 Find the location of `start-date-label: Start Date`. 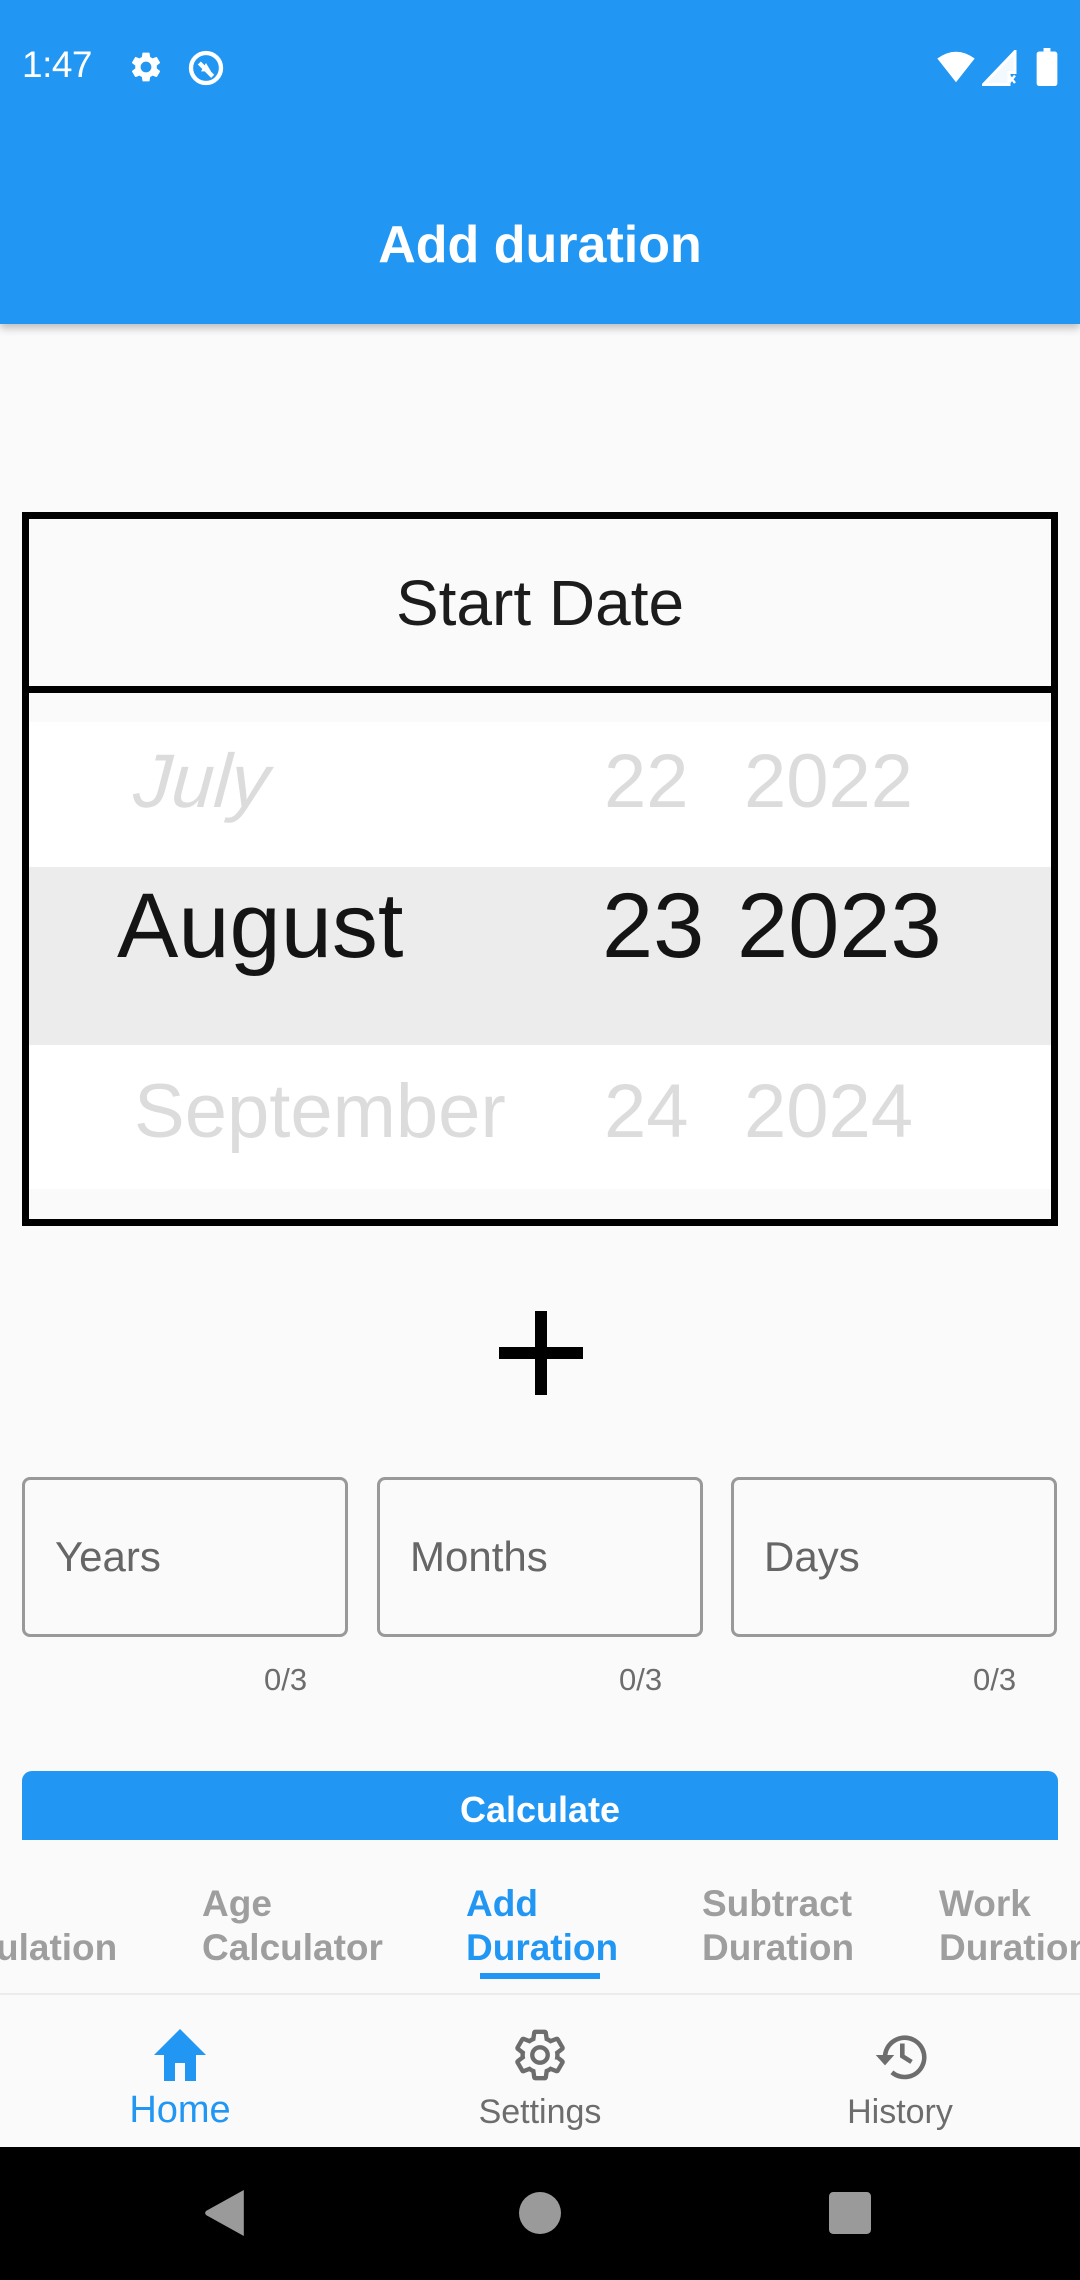

start-date-label: Start Date is located at coordinates (540, 606).